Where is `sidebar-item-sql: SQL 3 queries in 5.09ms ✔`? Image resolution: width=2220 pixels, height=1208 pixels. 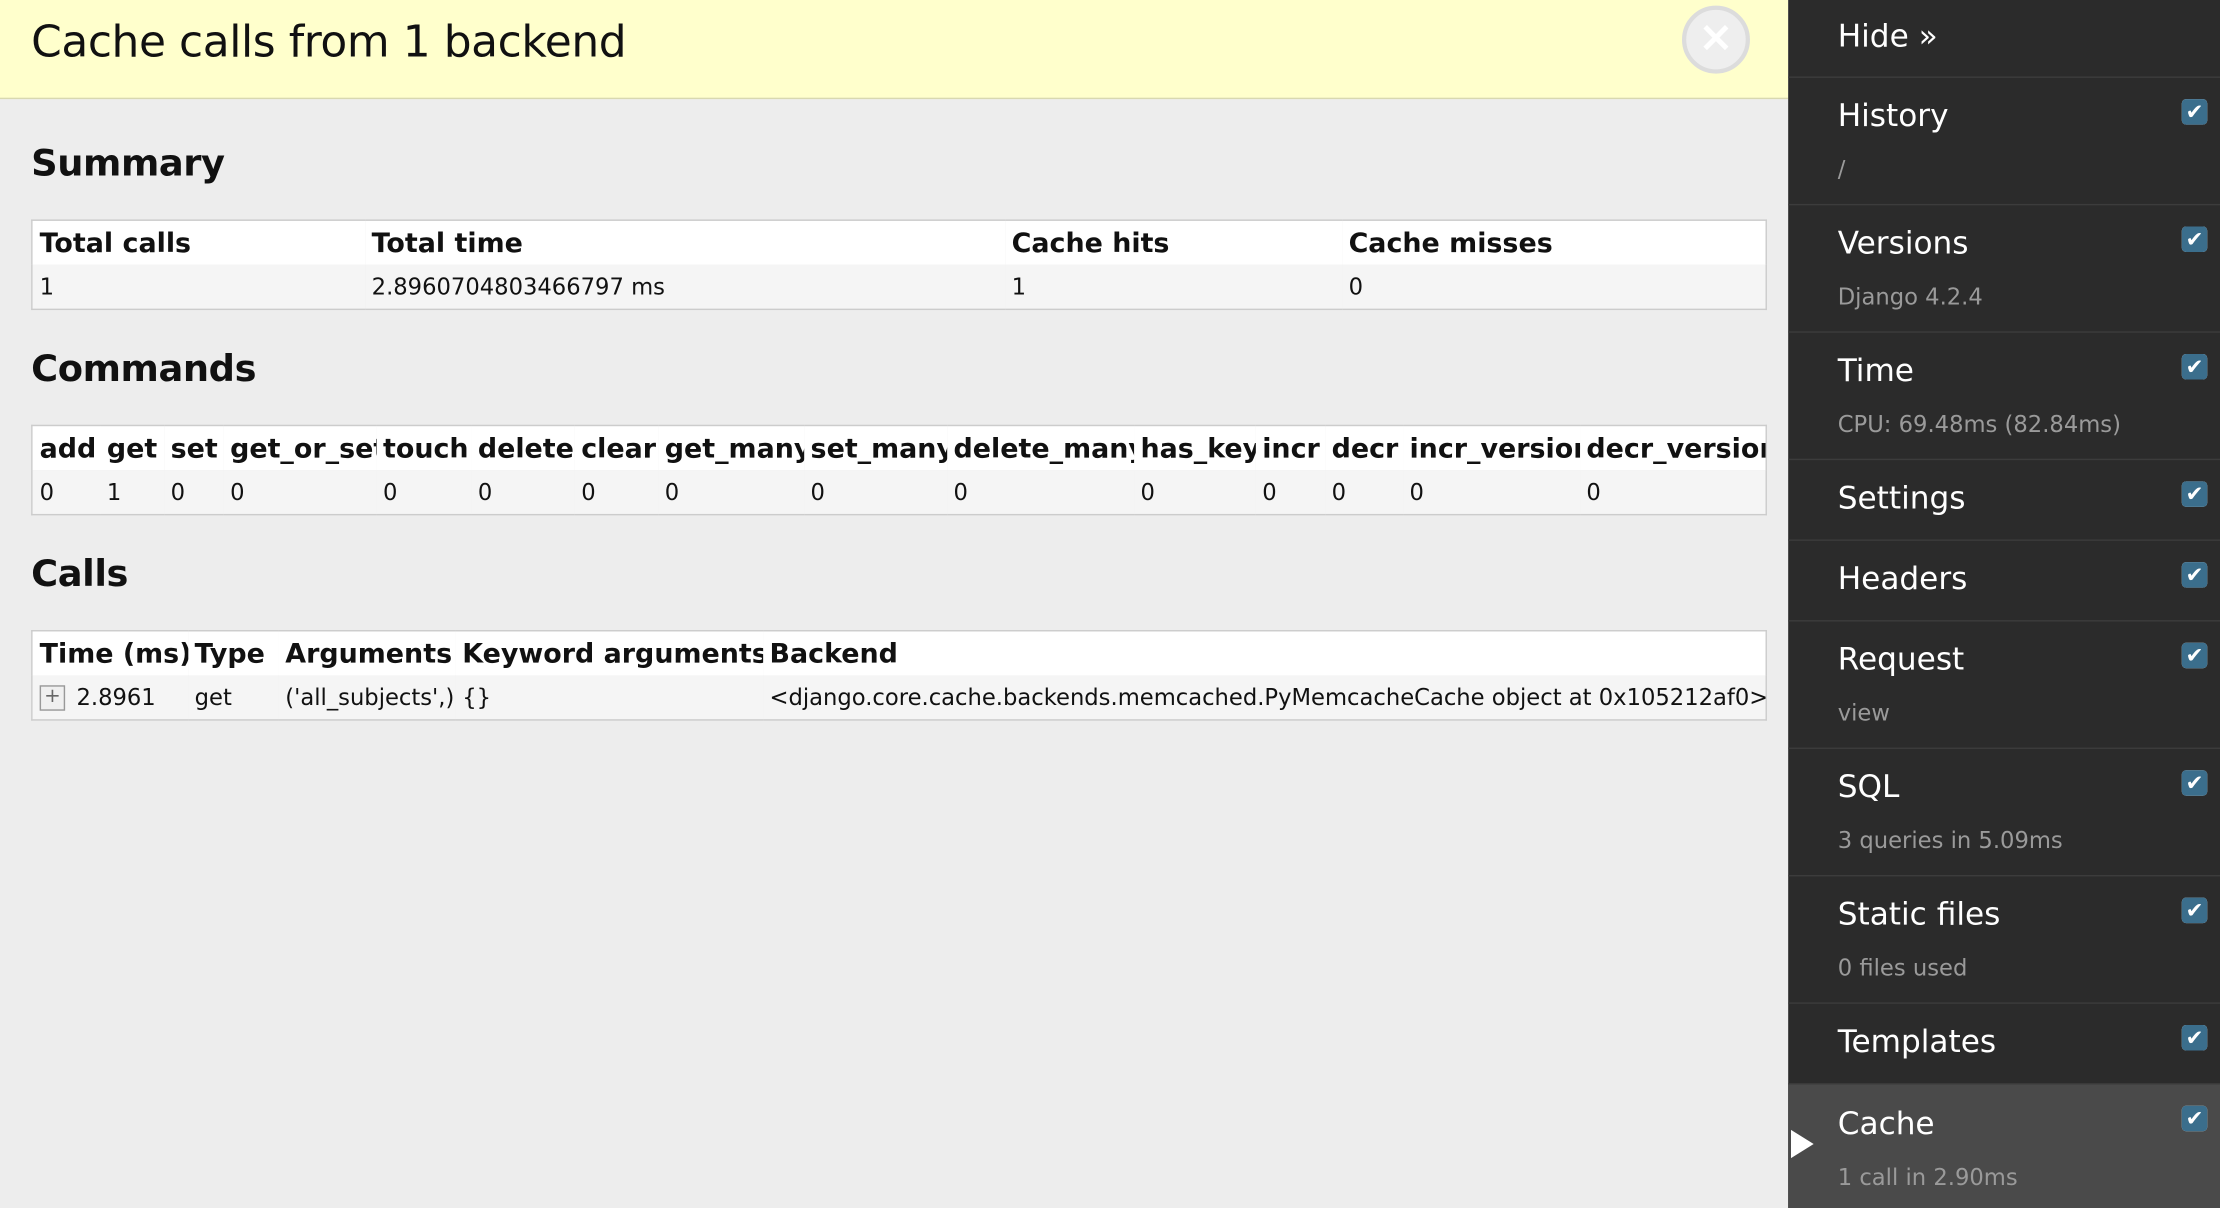
sidebar-item-sql: SQL 3 queries in 5.09ms ✔ is located at coordinates (2004, 813).